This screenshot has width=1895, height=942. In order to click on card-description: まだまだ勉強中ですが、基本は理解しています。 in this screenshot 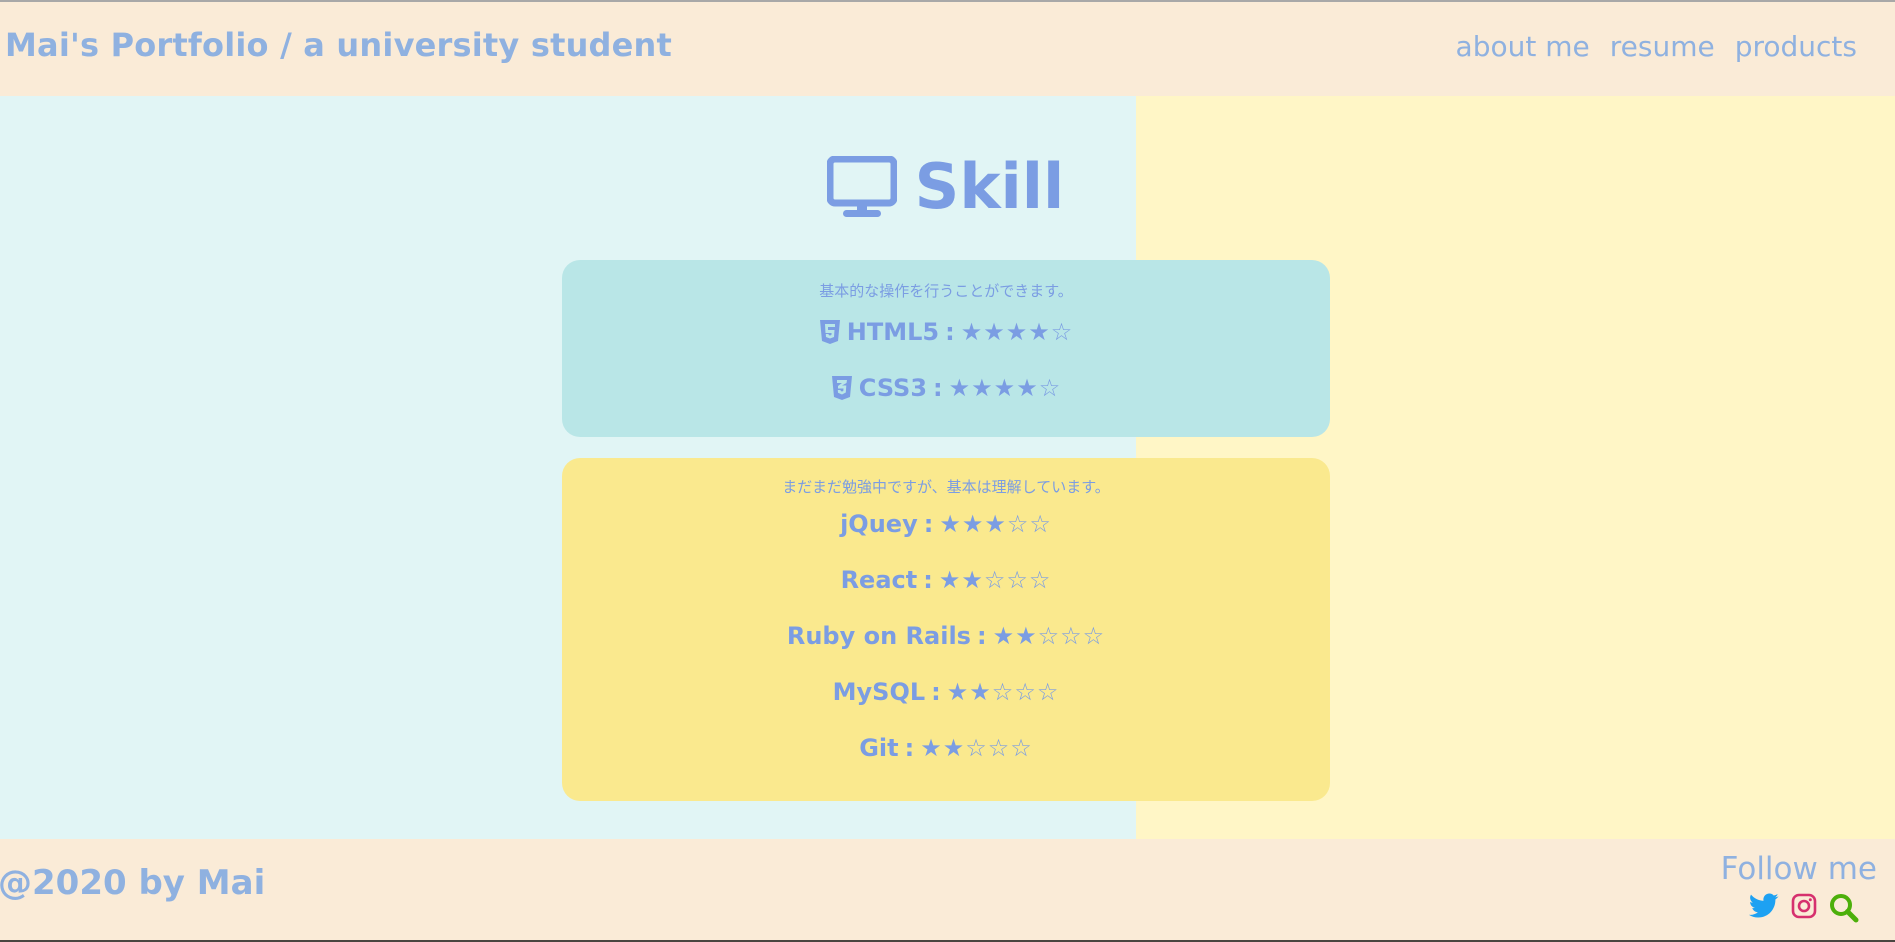, I will do `click(946, 487)`.